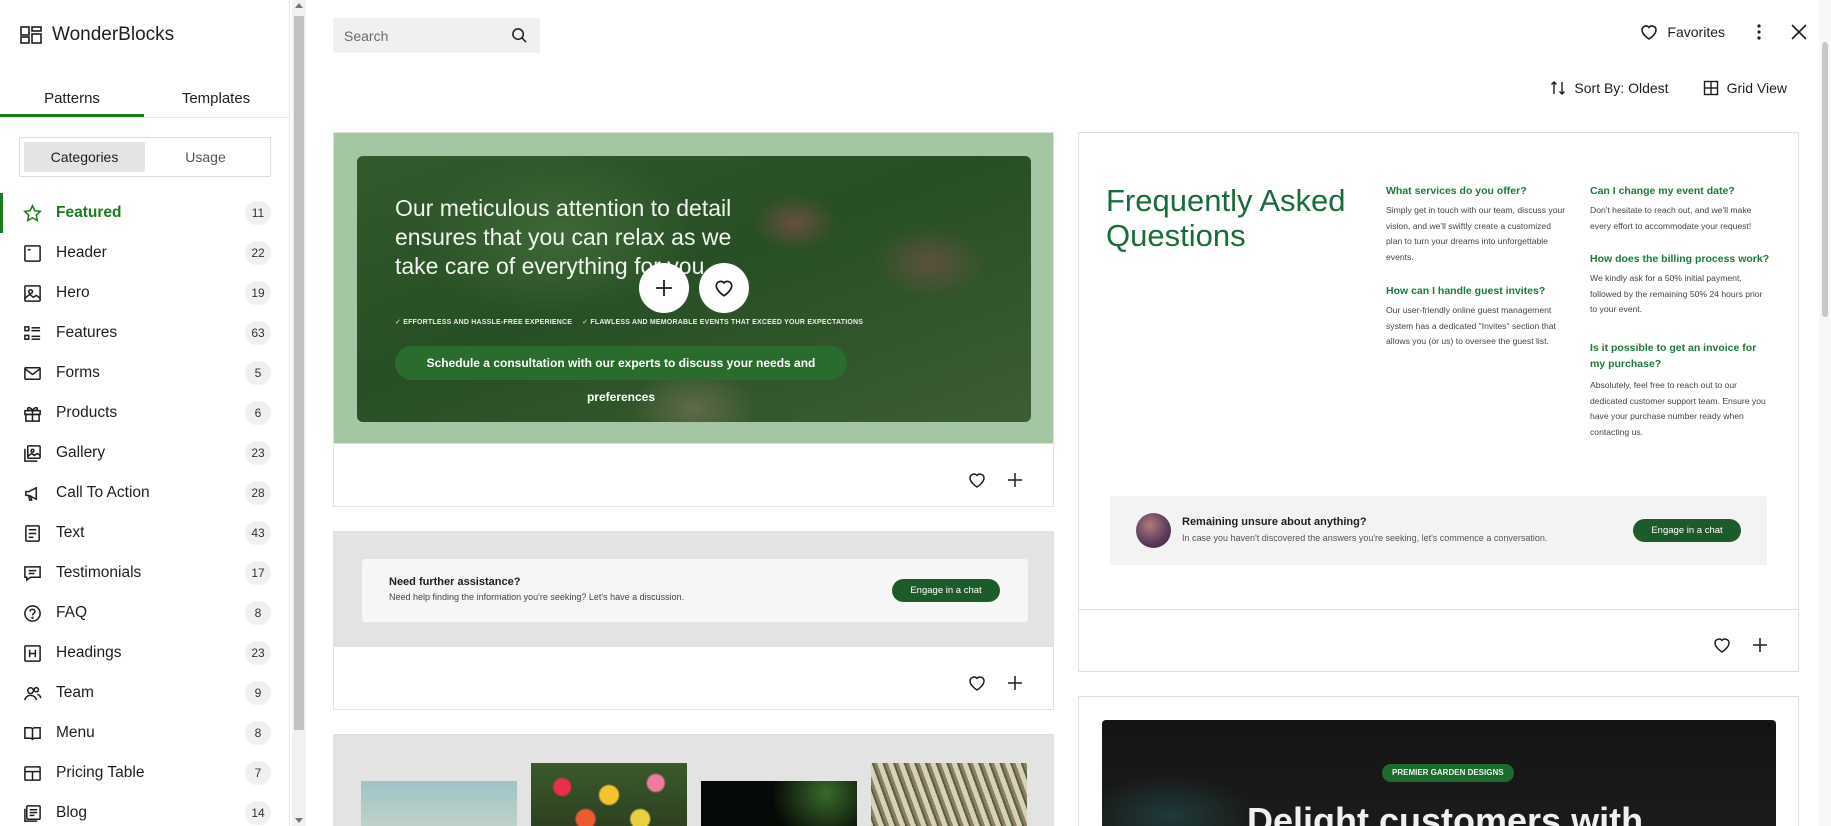  I want to click on view-mode-button: Grid View, so click(1745, 88).